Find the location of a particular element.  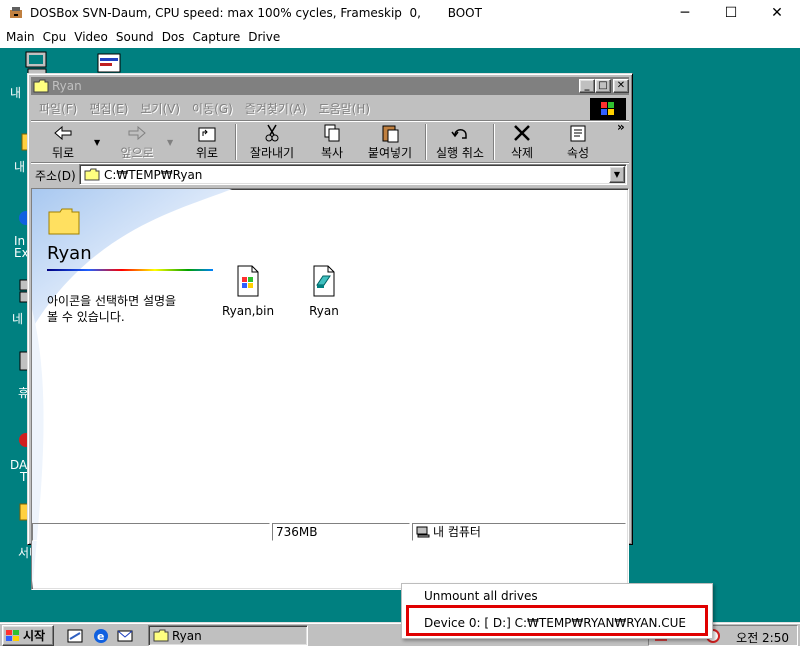

window-title: Ryan is located at coordinates (67, 86).